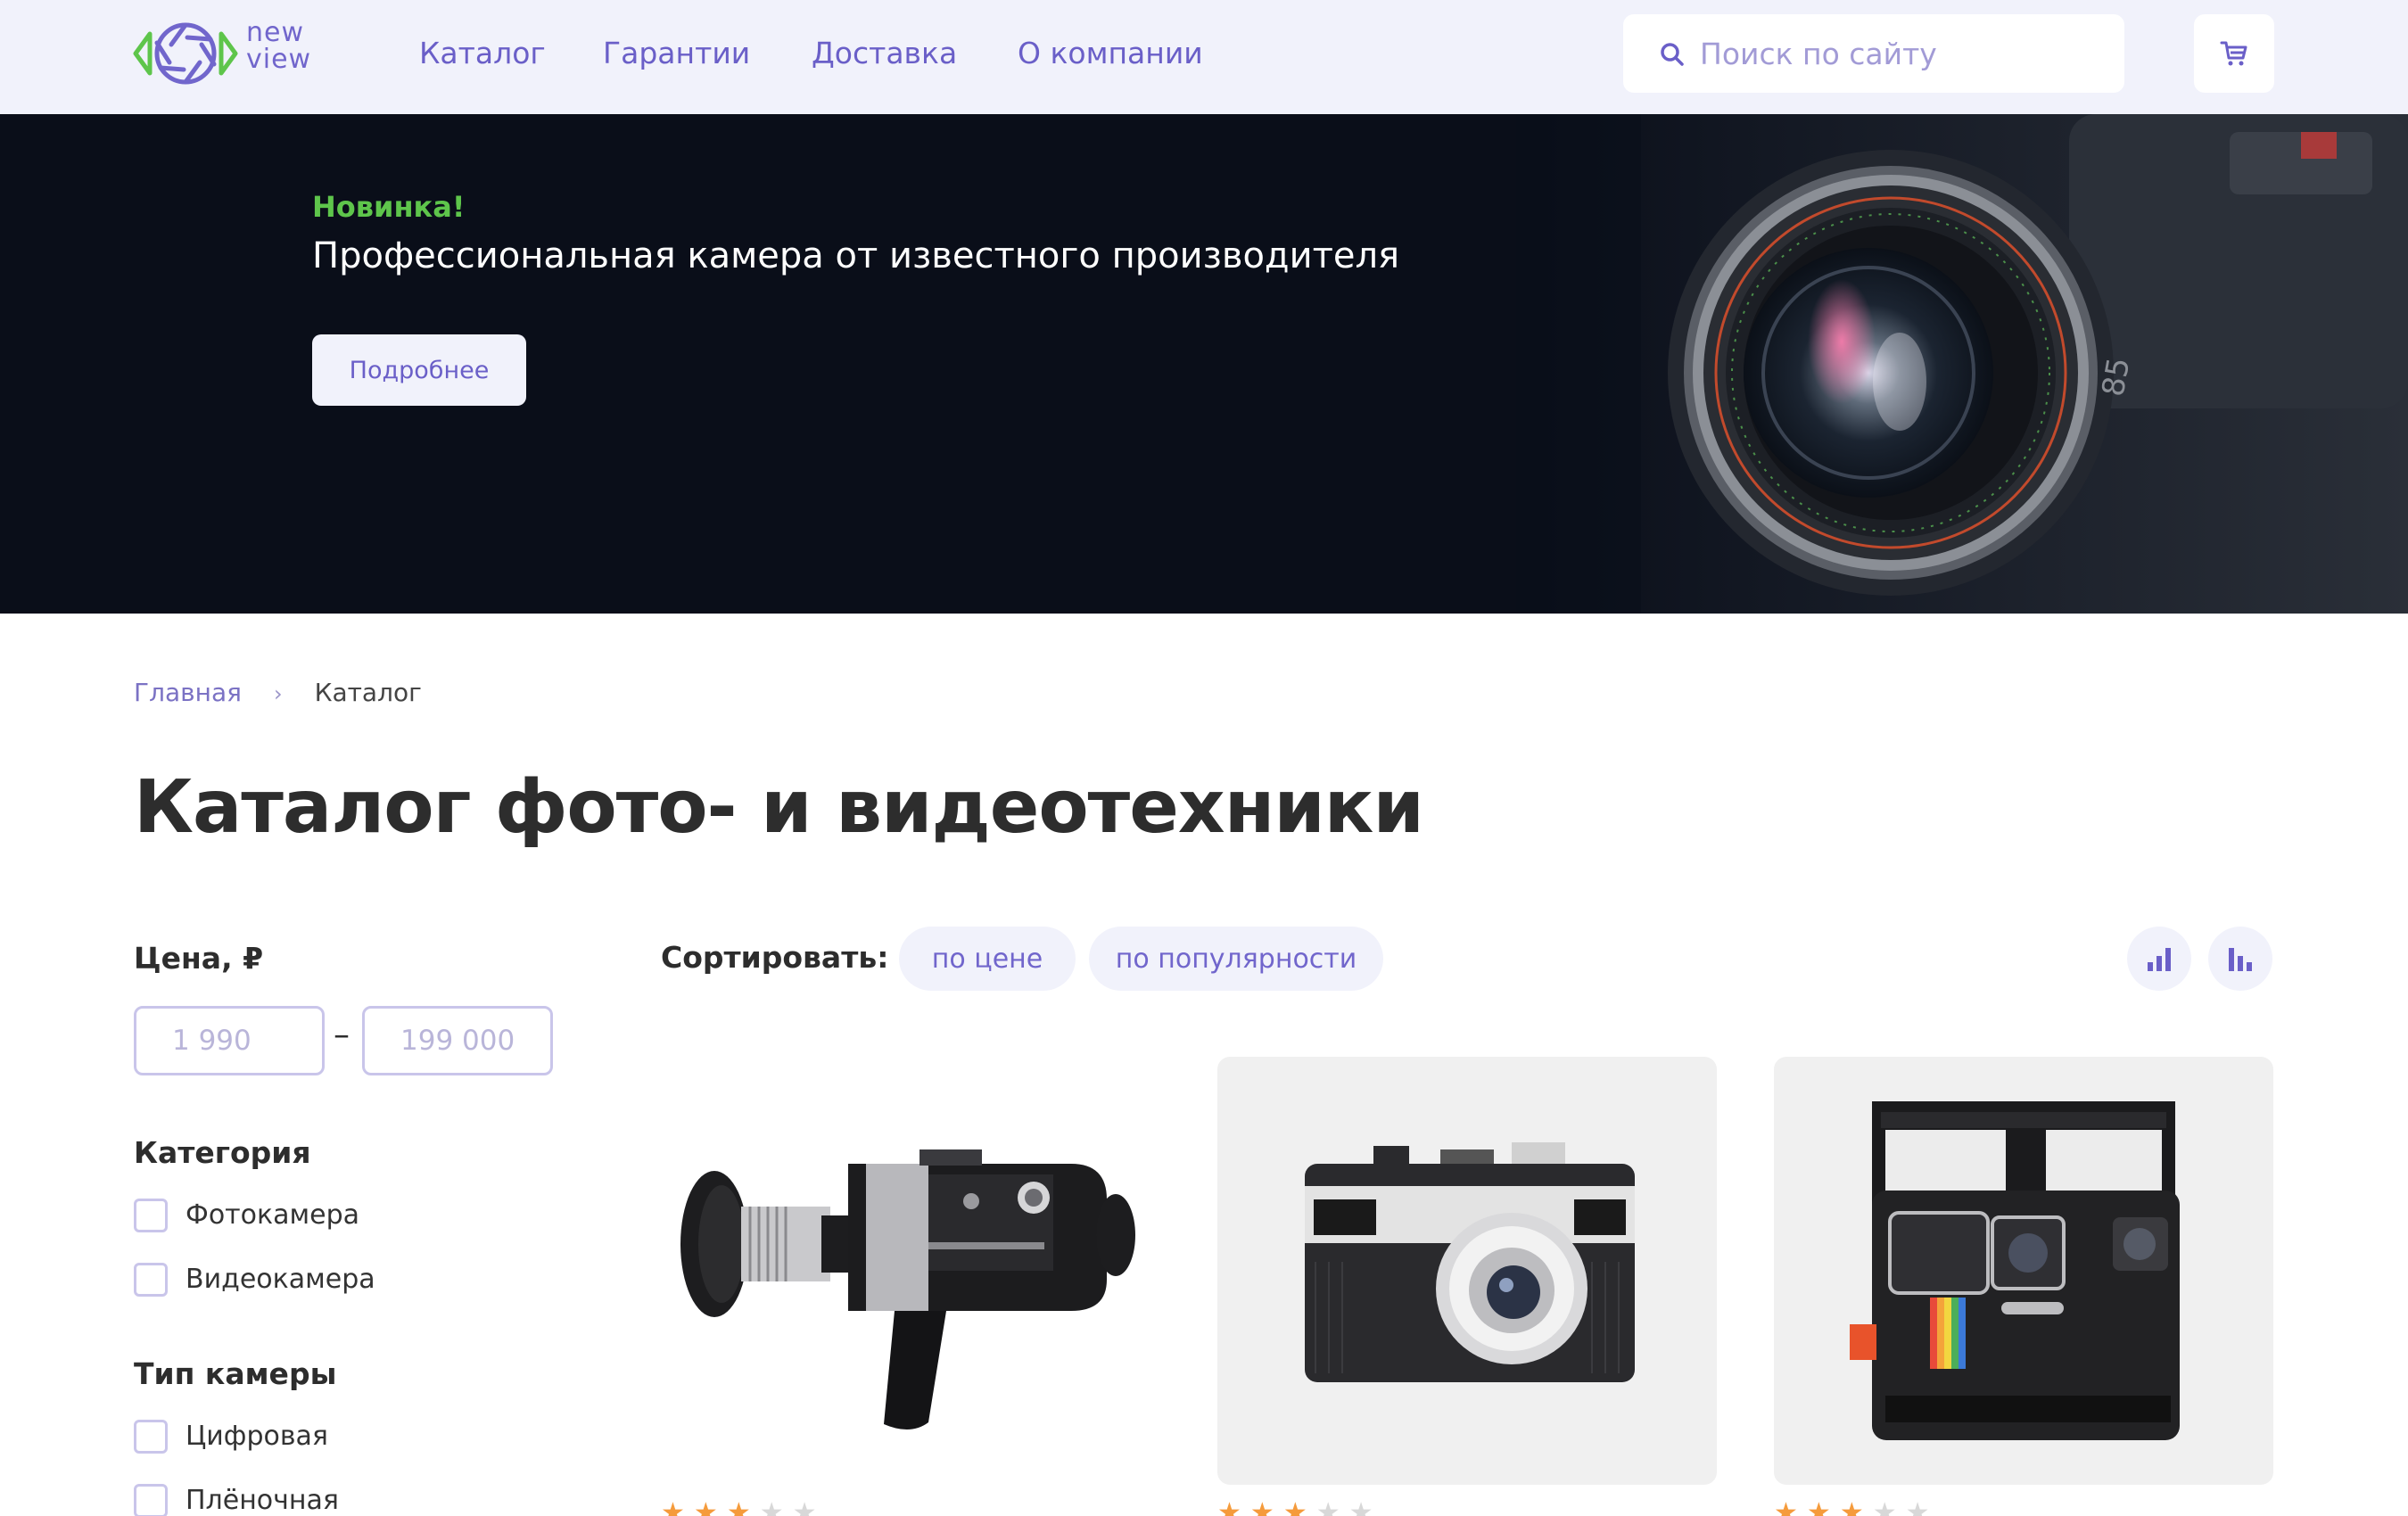 This screenshot has height=1516, width=2408. What do you see at coordinates (188, 692) in the screenshot?
I see `breadcrumb-home: Главная` at bounding box center [188, 692].